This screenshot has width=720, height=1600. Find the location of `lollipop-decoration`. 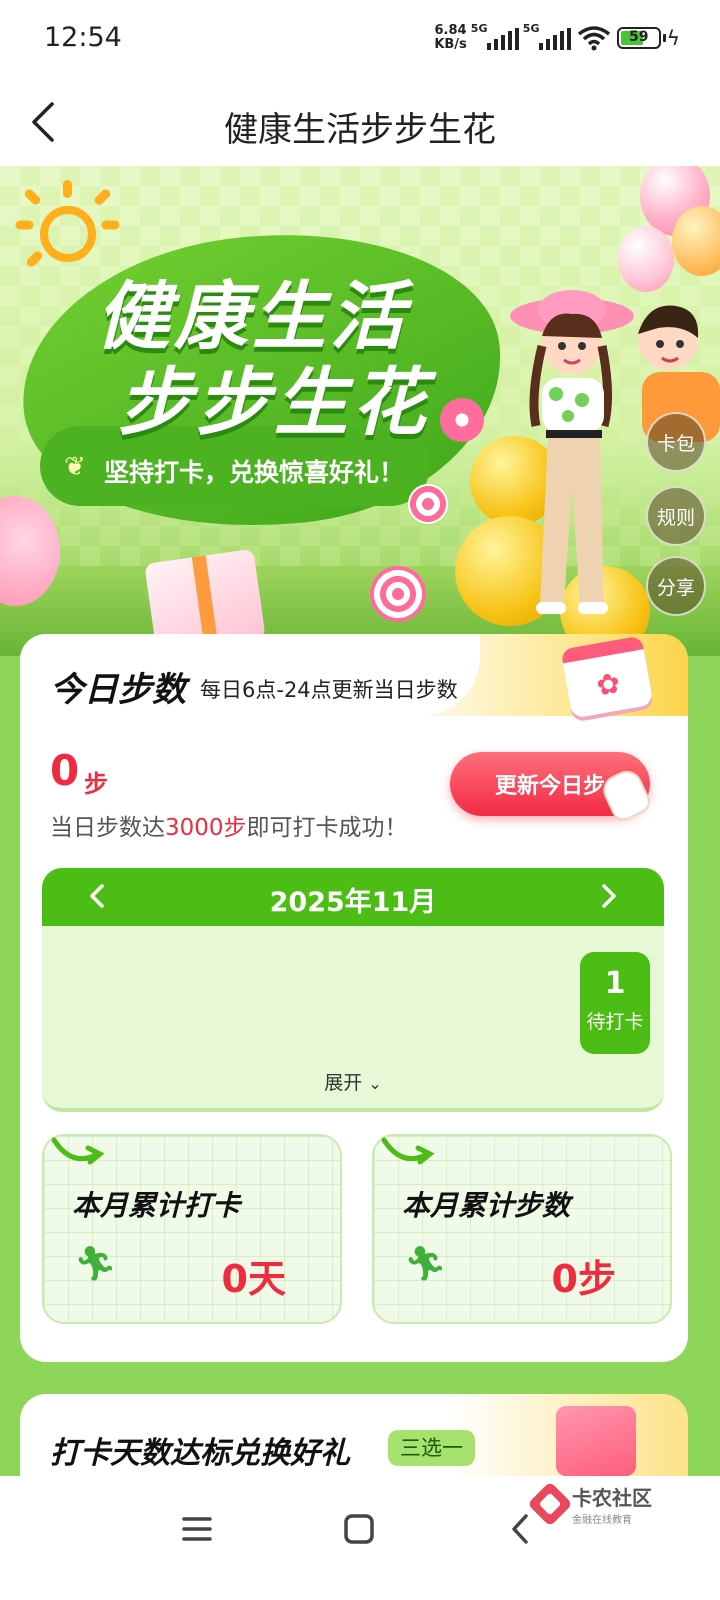

lollipop-decoration is located at coordinates (398, 594).